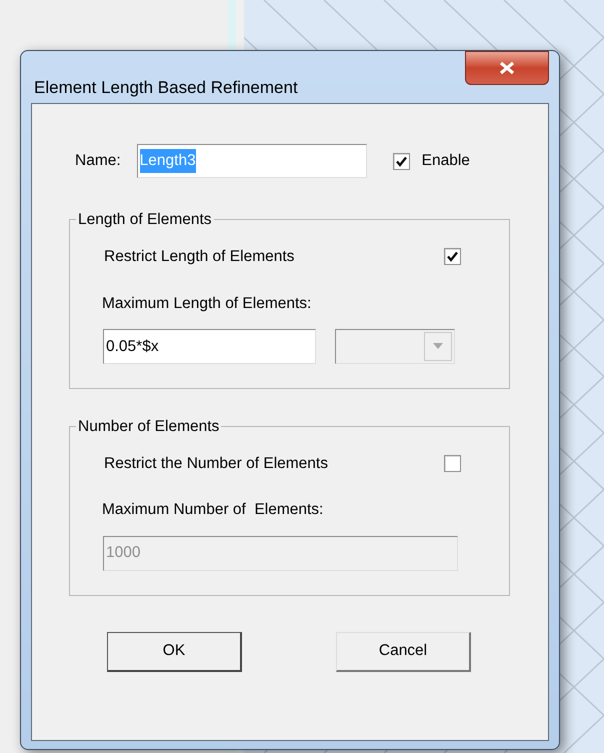 The image size is (604, 753). What do you see at coordinates (403, 652) in the screenshot?
I see `dialog-button: Cancel` at bounding box center [403, 652].